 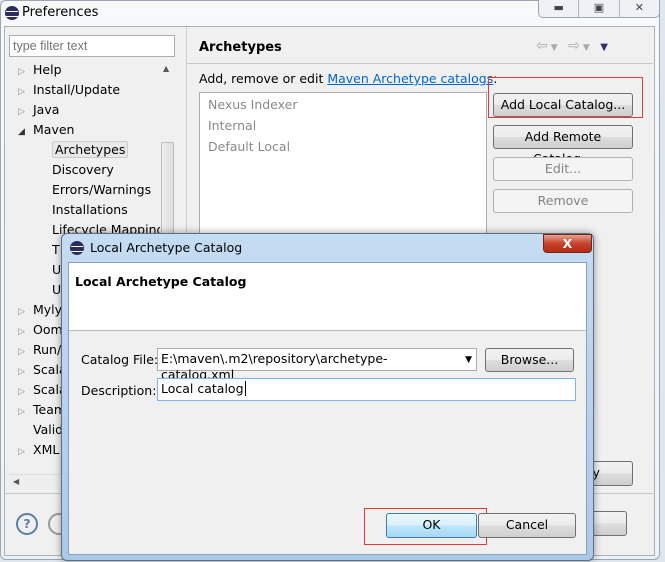 What do you see at coordinates (77, 89) in the screenshot?
I see `tree-item-label: Install/Update` at bounding box center [77, 89].